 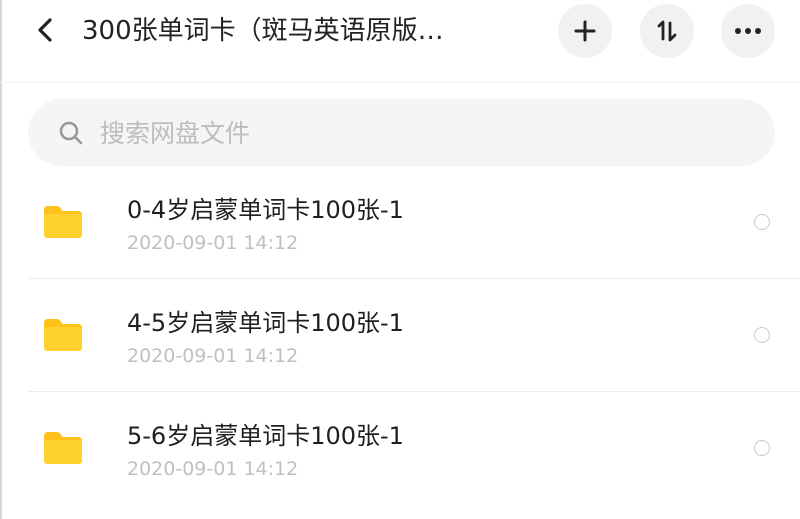 I want to click on sort-icon, so click(x=667, y=31).